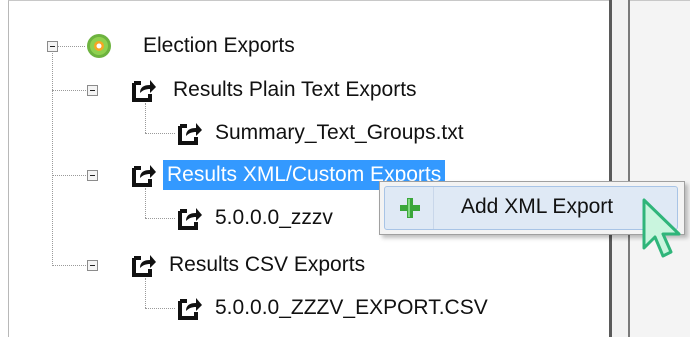 This screenshot has height=337, width=690. I want to click on tree-node-csv-exports: Results CSV Exports, so click(249, 265).